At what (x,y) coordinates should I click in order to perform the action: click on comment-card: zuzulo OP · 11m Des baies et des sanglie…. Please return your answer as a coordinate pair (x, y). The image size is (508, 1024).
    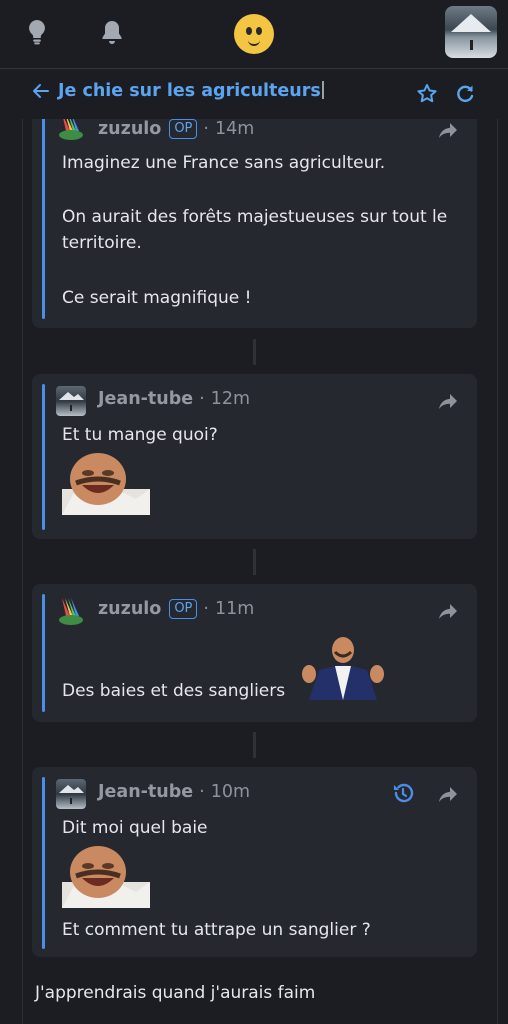
    Looking at the image, I should click on (254, 653).